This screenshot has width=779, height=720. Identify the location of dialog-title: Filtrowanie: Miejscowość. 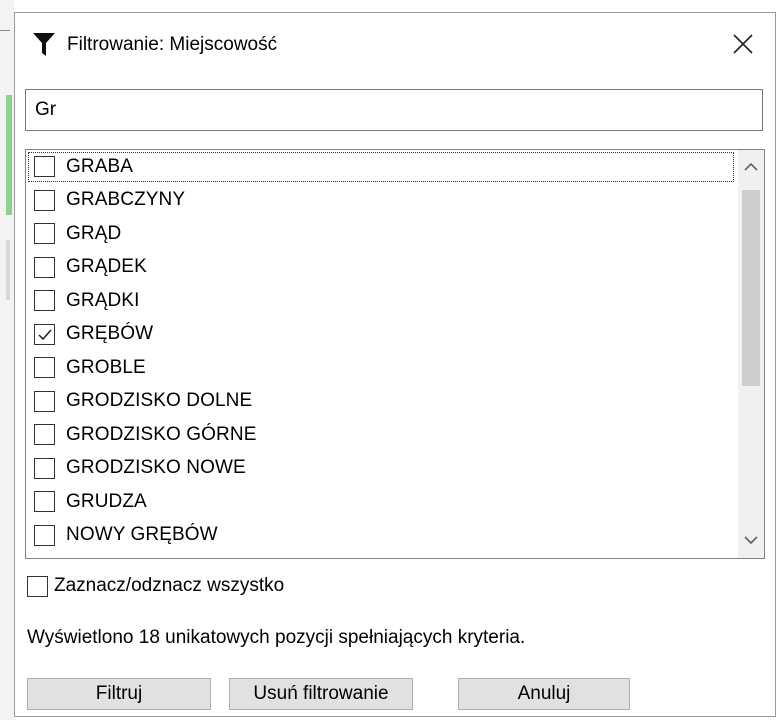
(172, 44).